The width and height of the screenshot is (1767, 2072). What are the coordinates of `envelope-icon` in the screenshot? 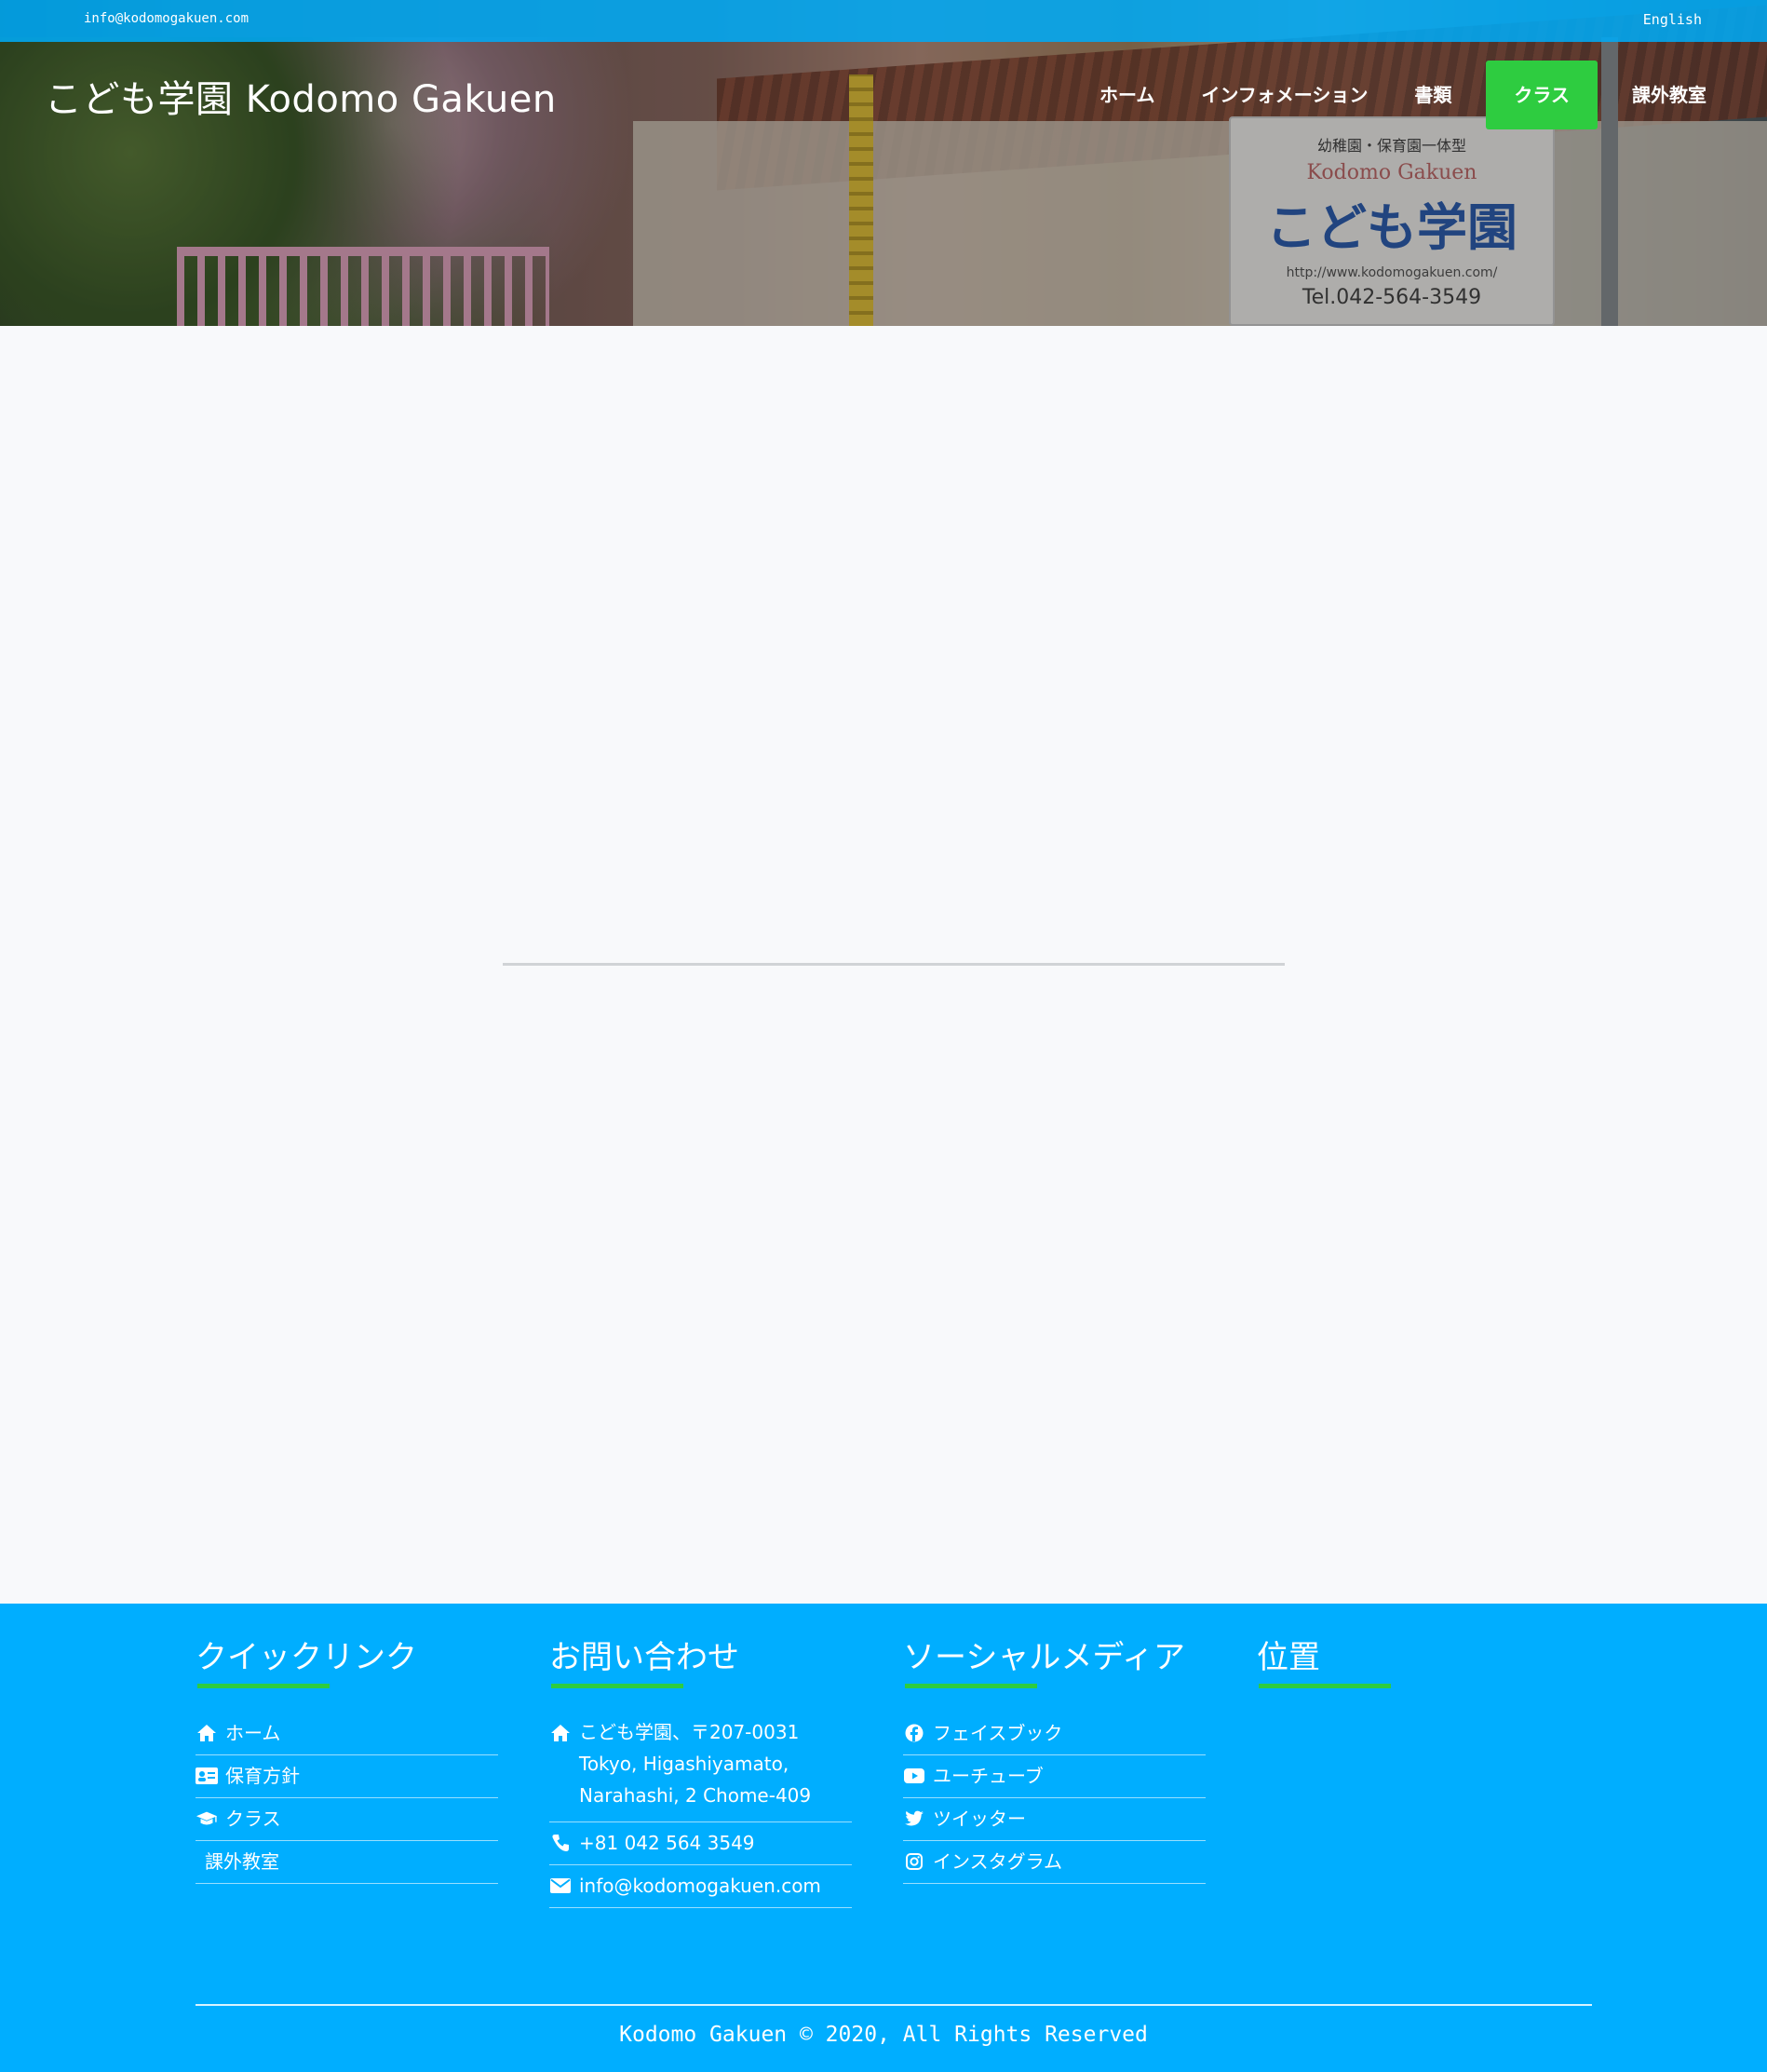 It's located at (560, 1886).